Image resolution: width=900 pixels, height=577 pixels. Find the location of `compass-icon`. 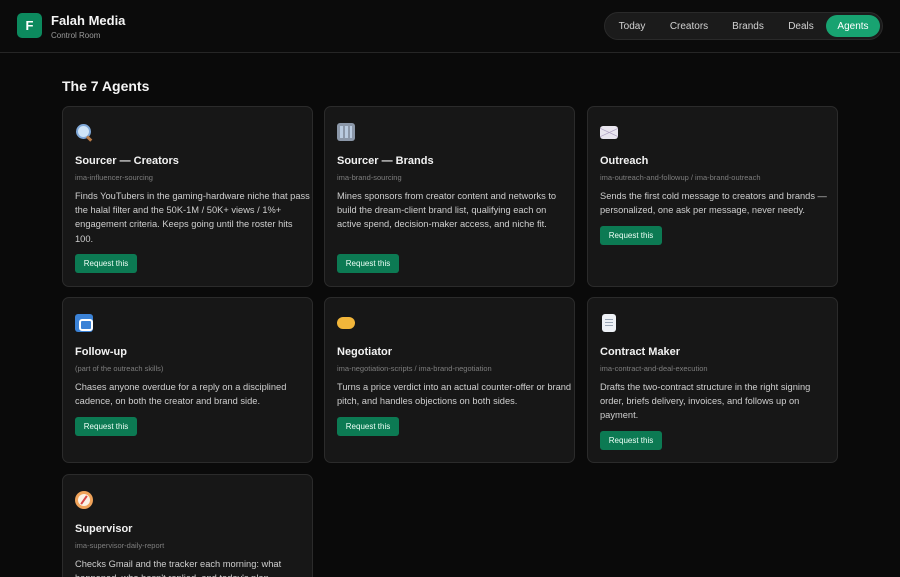

compass-icon is located at coordinates (84, 500).